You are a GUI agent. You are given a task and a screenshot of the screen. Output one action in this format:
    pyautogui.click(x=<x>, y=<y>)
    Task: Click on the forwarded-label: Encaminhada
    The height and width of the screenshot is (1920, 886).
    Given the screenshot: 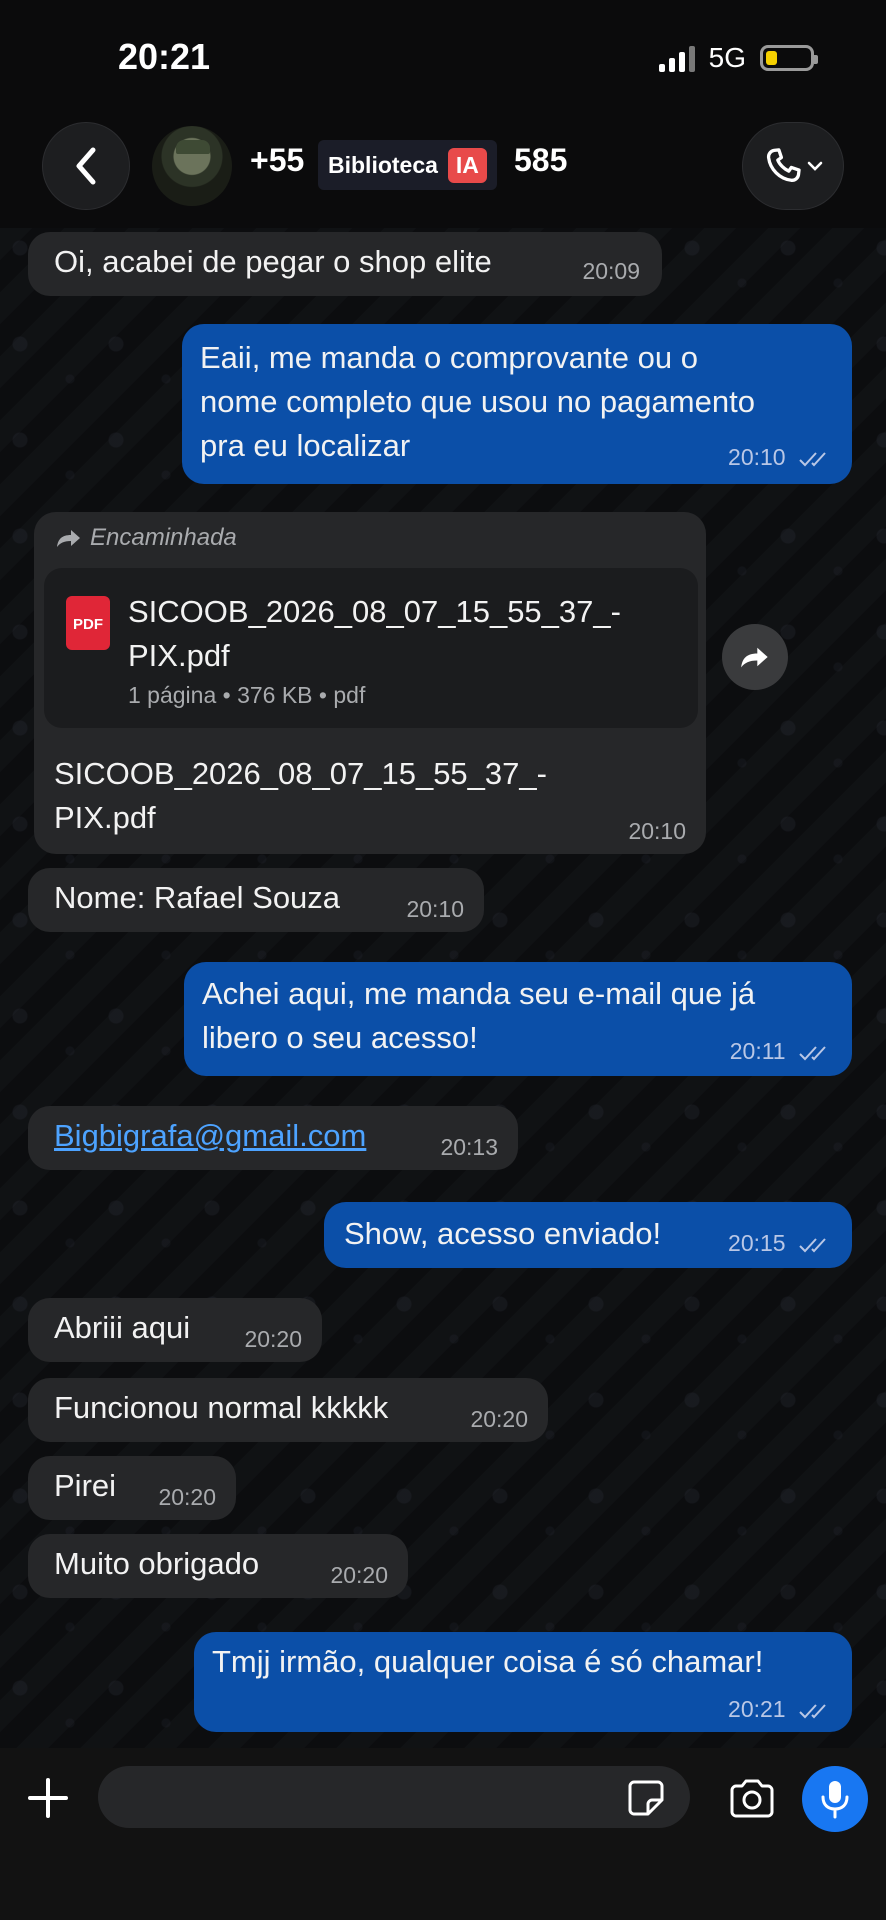 What is the action you would take?
    pyautogui.click(x=146, y=538)
    